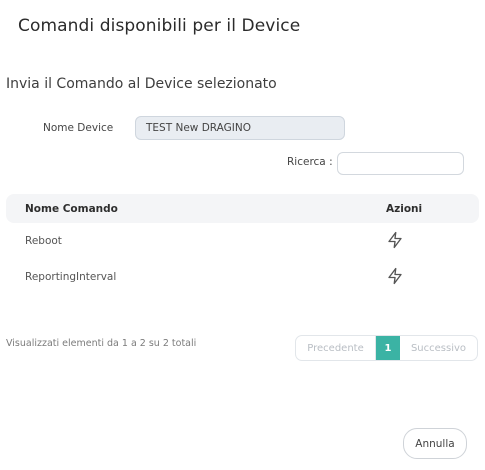 Image resolution: width=485 pixels, height=470 pixels. I want to click on search-label: Ricerca :, so click(310, 162).